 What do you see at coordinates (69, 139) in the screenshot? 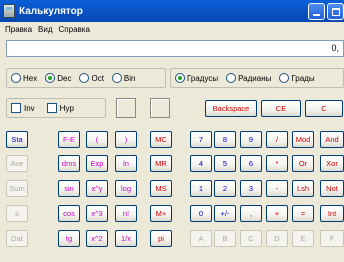
I see `sci-col2-key-0: F-E` at bounding box center [69, 139].